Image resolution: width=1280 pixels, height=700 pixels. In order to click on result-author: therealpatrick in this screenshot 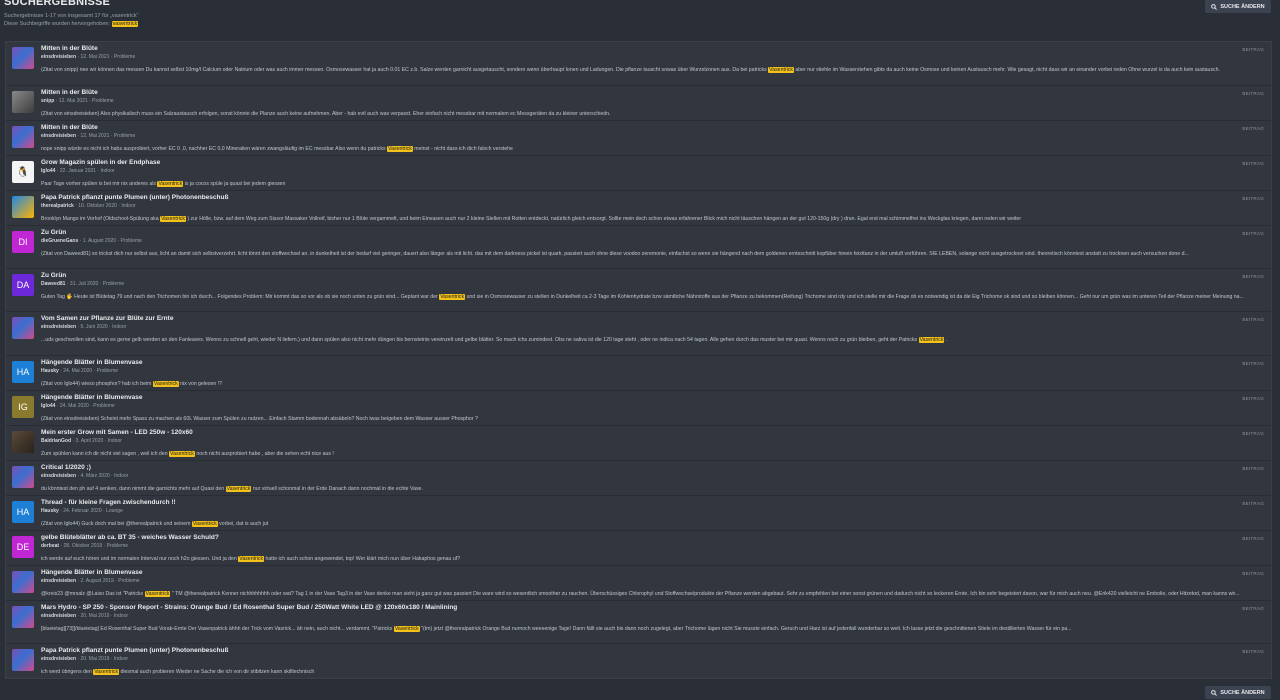, I will do `click(57, 206)`.